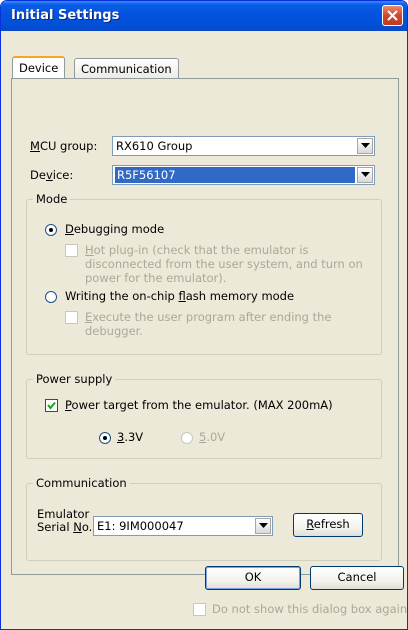 The image size is (408, 630). I want to click on device-select: R5F56107, so click(243, 175).